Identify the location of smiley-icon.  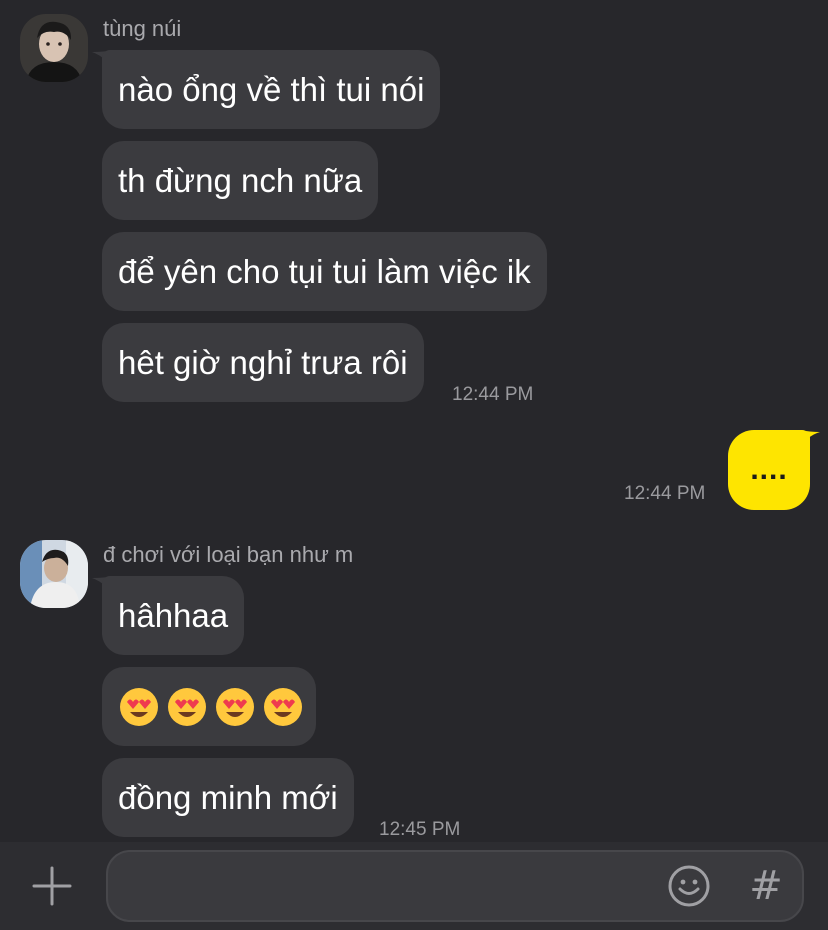
(689, 886).